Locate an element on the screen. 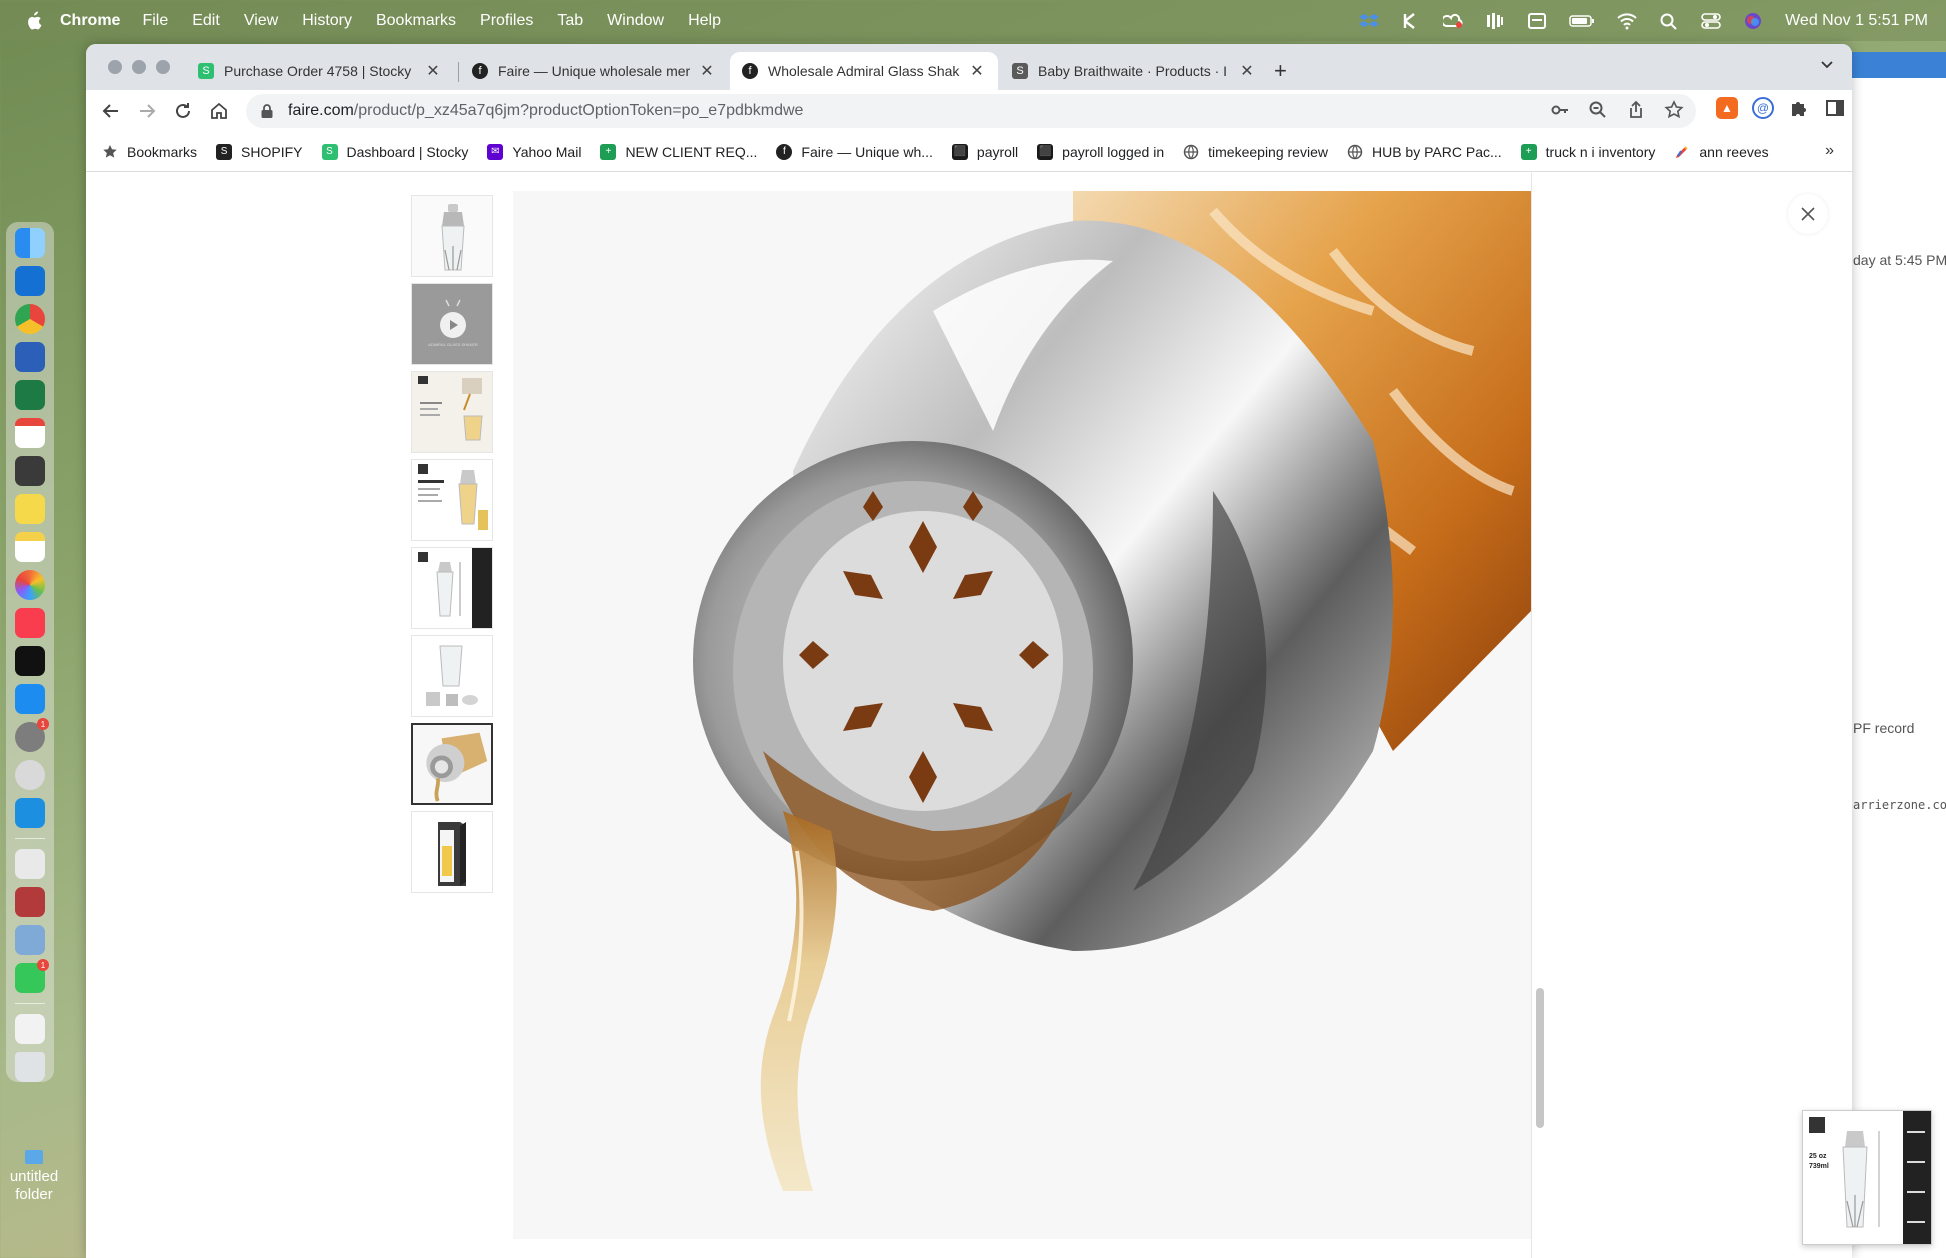 This screenshot has height=1258, width=1946. dictionary-icon is located at coordinates (30, 902).